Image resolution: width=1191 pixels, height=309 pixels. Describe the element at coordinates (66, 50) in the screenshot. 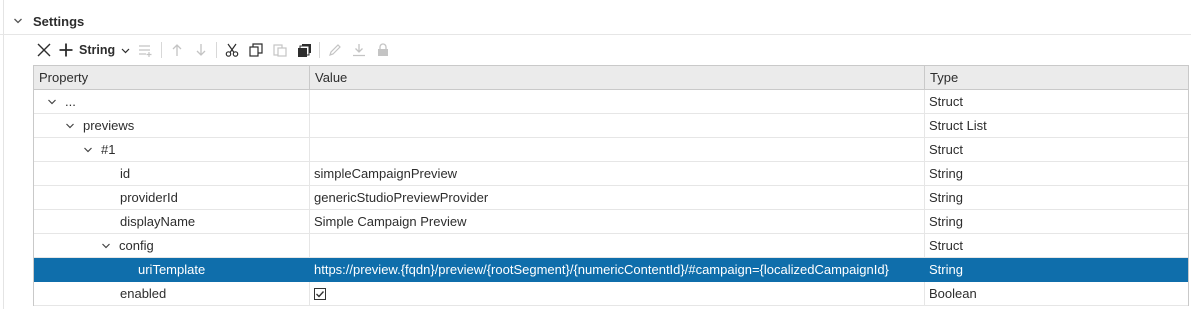

I see `add-icon` at that location.